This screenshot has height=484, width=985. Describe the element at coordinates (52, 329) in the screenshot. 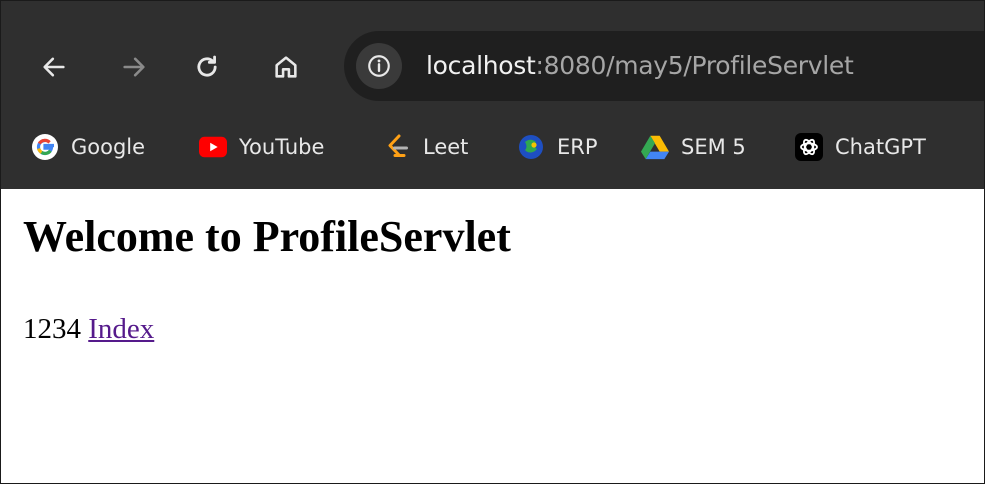

I see `profile-value: 1234` at that location.